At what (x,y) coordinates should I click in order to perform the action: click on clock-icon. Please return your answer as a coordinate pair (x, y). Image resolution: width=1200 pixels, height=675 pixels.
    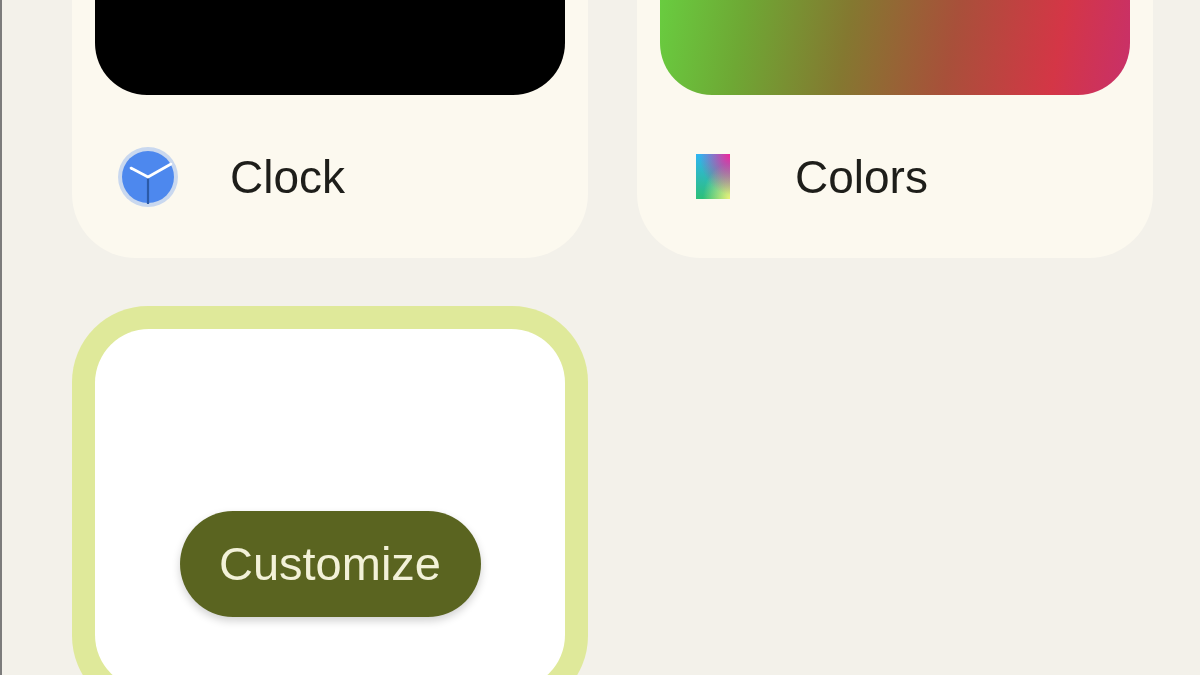
    Looking at the image, I should click on (148, 176).